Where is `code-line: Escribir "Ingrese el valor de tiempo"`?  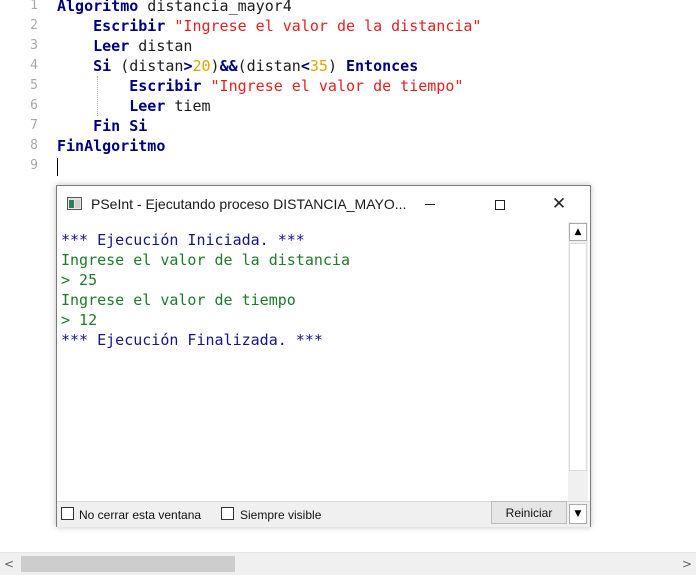
code-line: Escribir "Ingrese el valor de tiempo" is located at coordinates (260, 86).